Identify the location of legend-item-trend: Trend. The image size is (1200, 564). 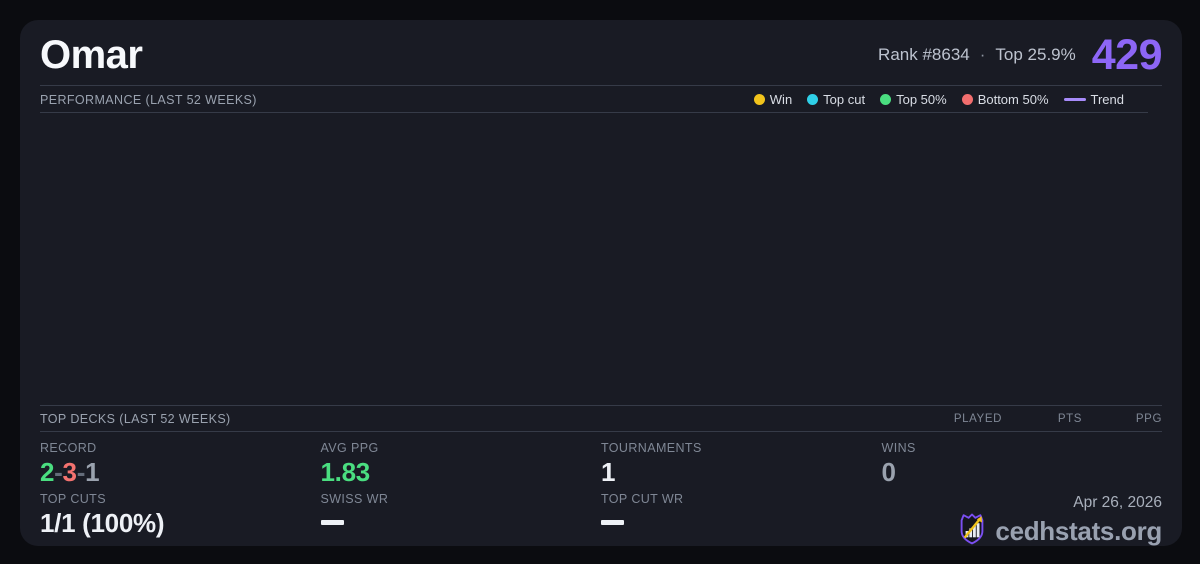
(1093, 99).